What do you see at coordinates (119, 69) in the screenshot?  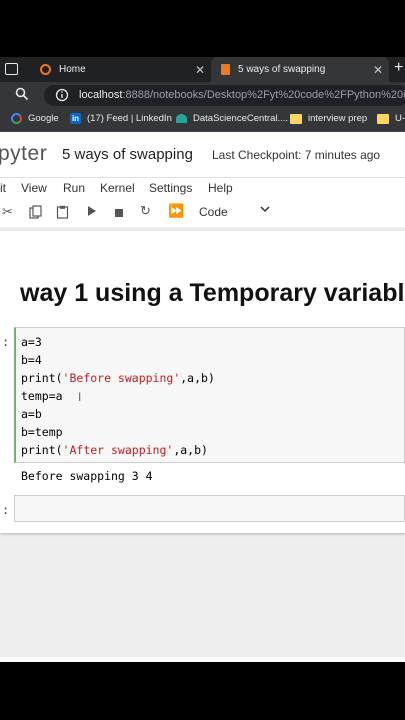 I see `tab-home: Home ✕` at bounding box center [119, 69].